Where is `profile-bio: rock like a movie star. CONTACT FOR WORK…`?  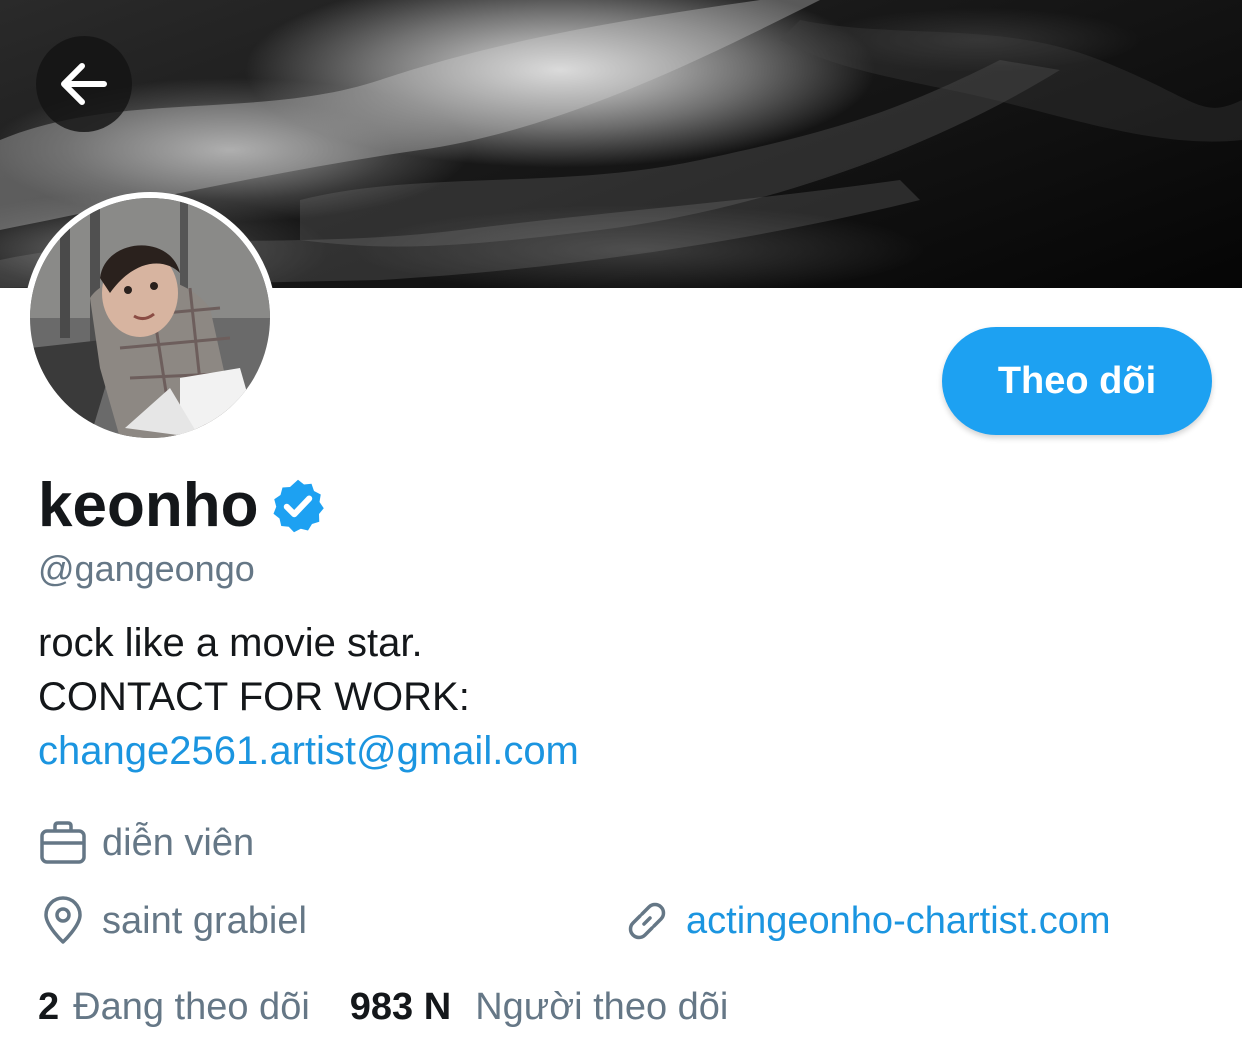
profile-bio: rock like a movie star. CONTACT FOR WORK… is located at coordinates (308, 697).